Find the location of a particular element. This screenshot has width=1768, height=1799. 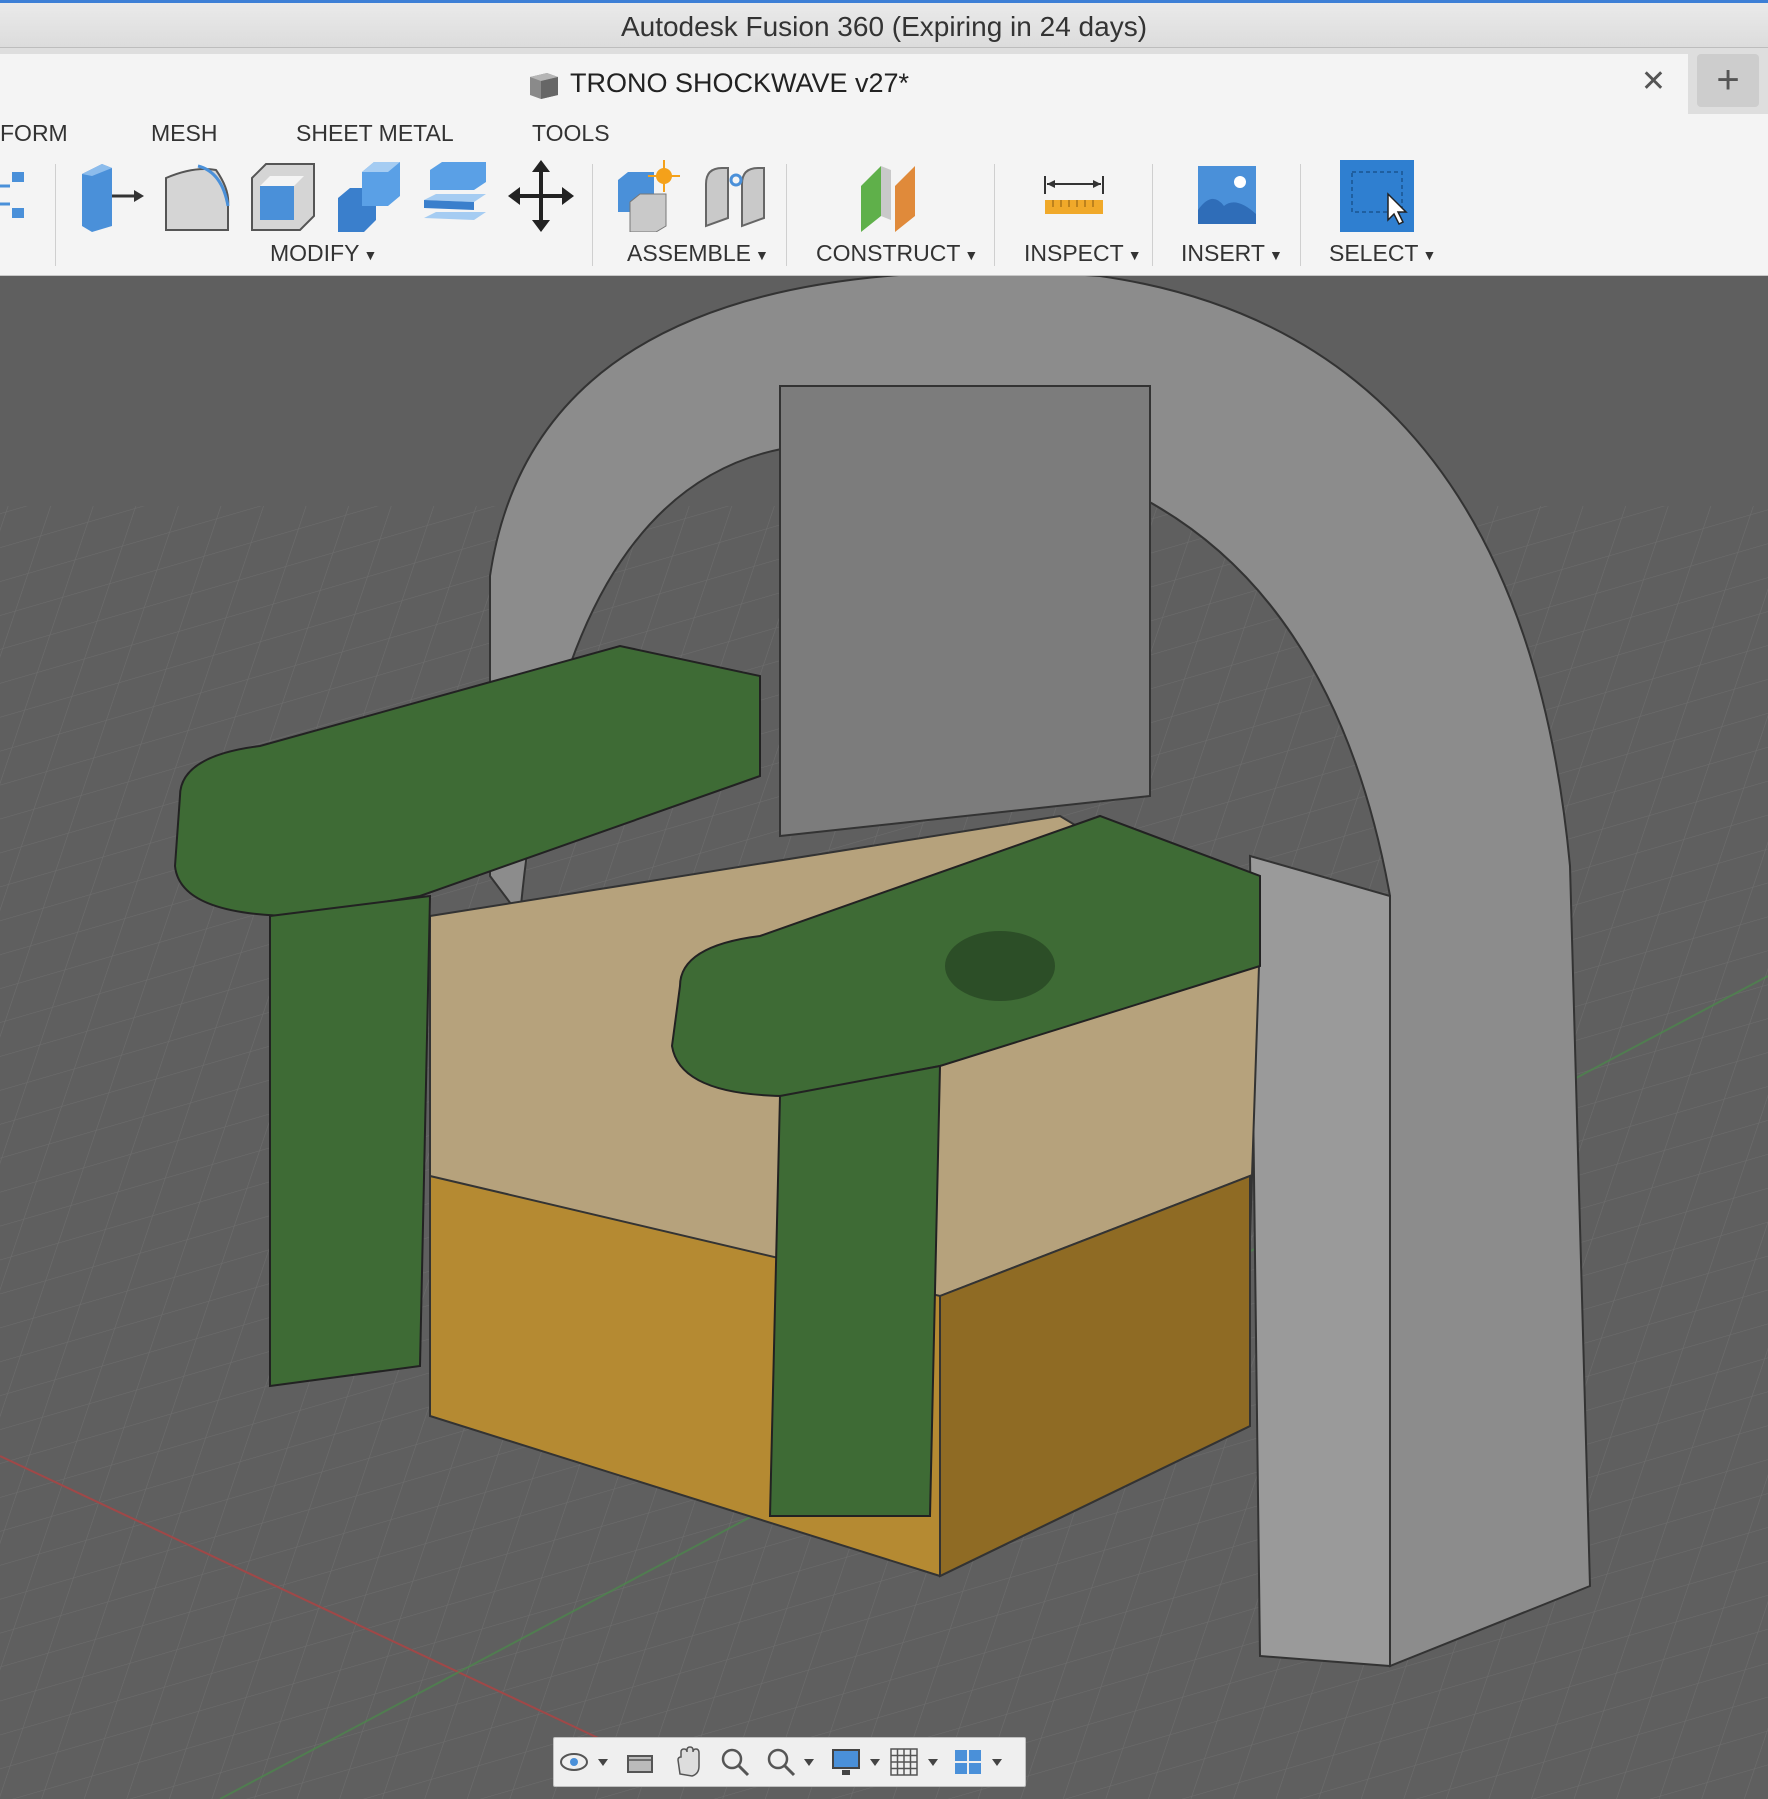

construct-menu: CONSTRUCT ▼ is located at coordinates (897, 253).